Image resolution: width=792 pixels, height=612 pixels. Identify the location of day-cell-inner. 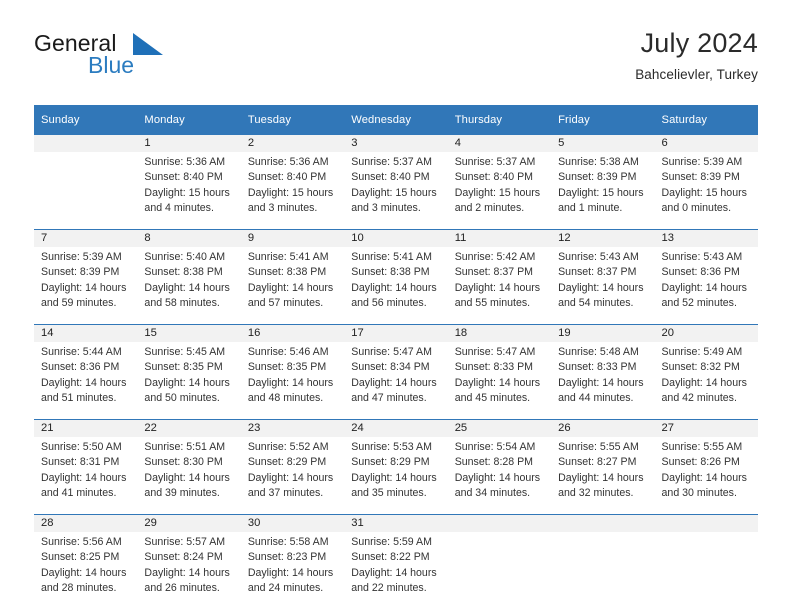
(86, 182).